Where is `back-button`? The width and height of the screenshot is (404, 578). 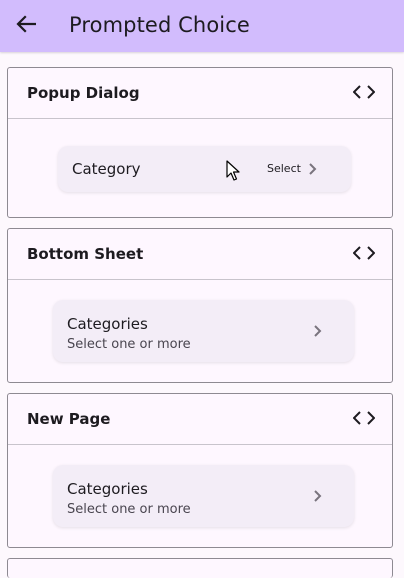
back-button is located at coordinates (26, 24).